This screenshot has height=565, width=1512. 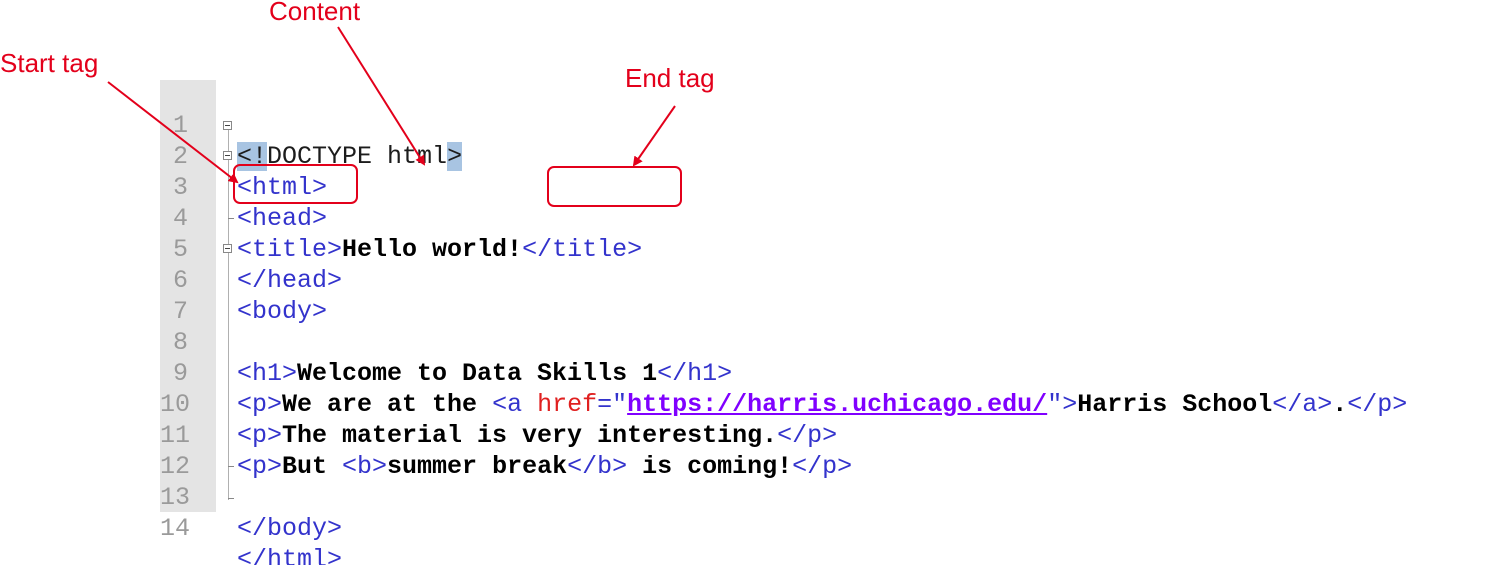 I want to click on start-tag-arrow, so click(x=173, y=132).